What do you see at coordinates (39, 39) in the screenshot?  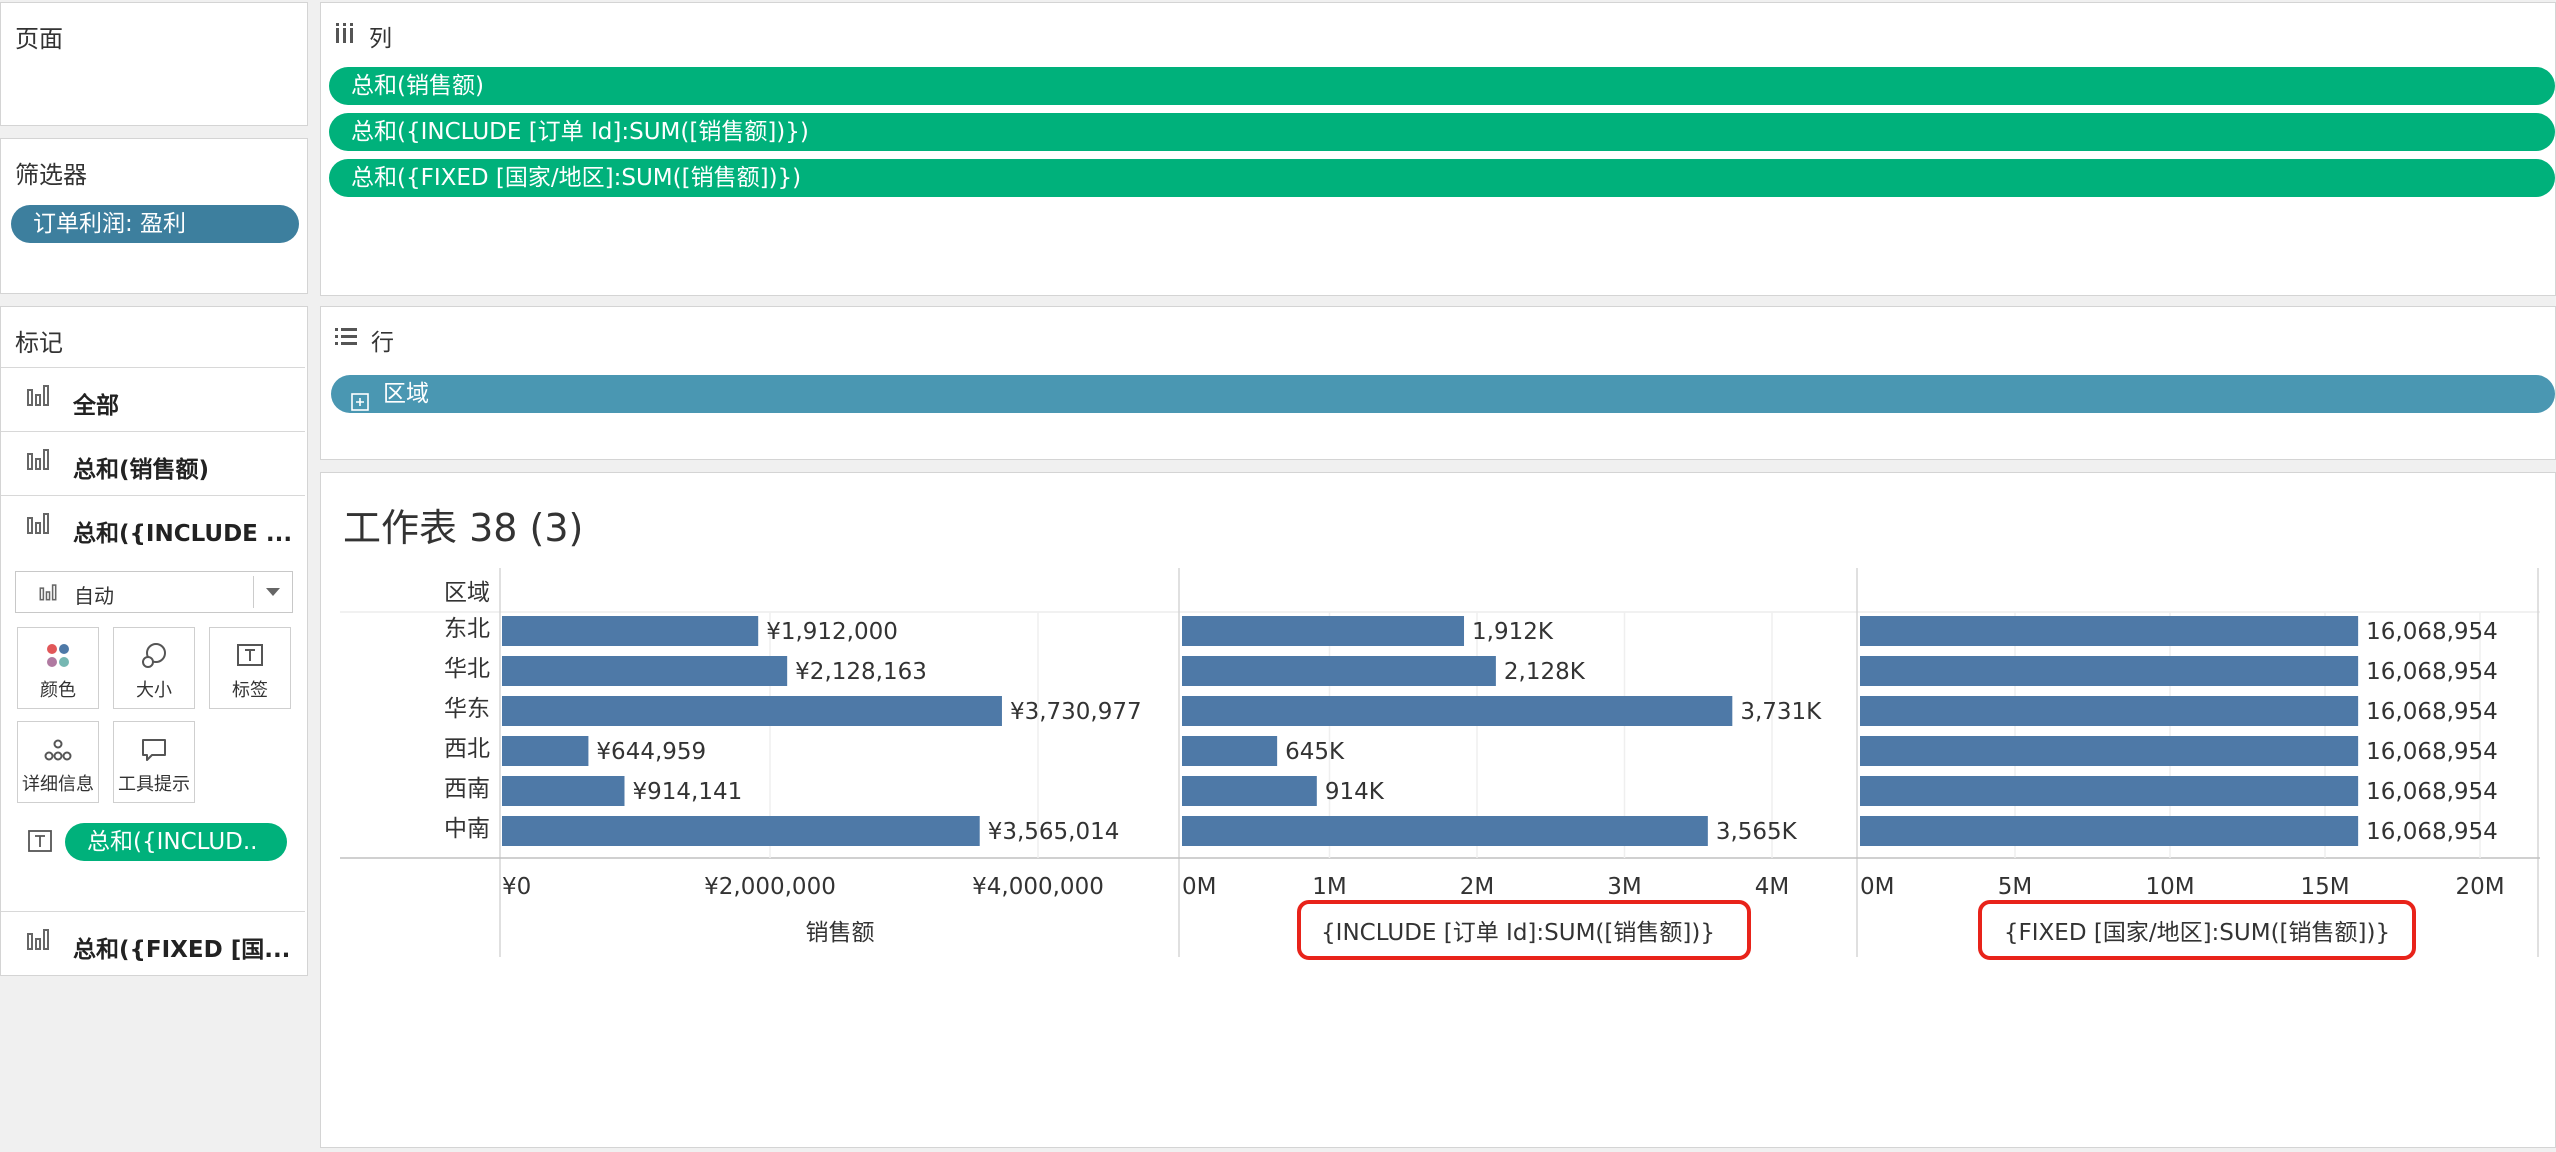 I see `pages-title: 页面` at bounding box center [39, 39].